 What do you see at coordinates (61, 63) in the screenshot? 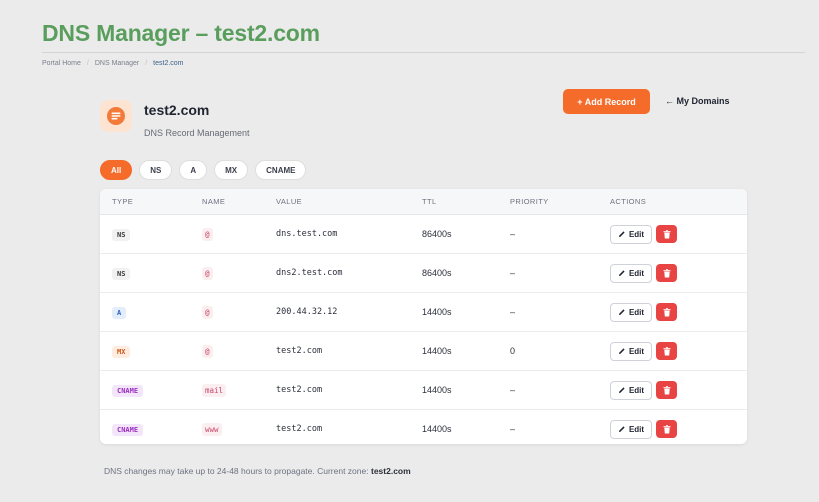
I see `breadcrumb-portal-home: Portal Home` at bounding box center [61, 63].